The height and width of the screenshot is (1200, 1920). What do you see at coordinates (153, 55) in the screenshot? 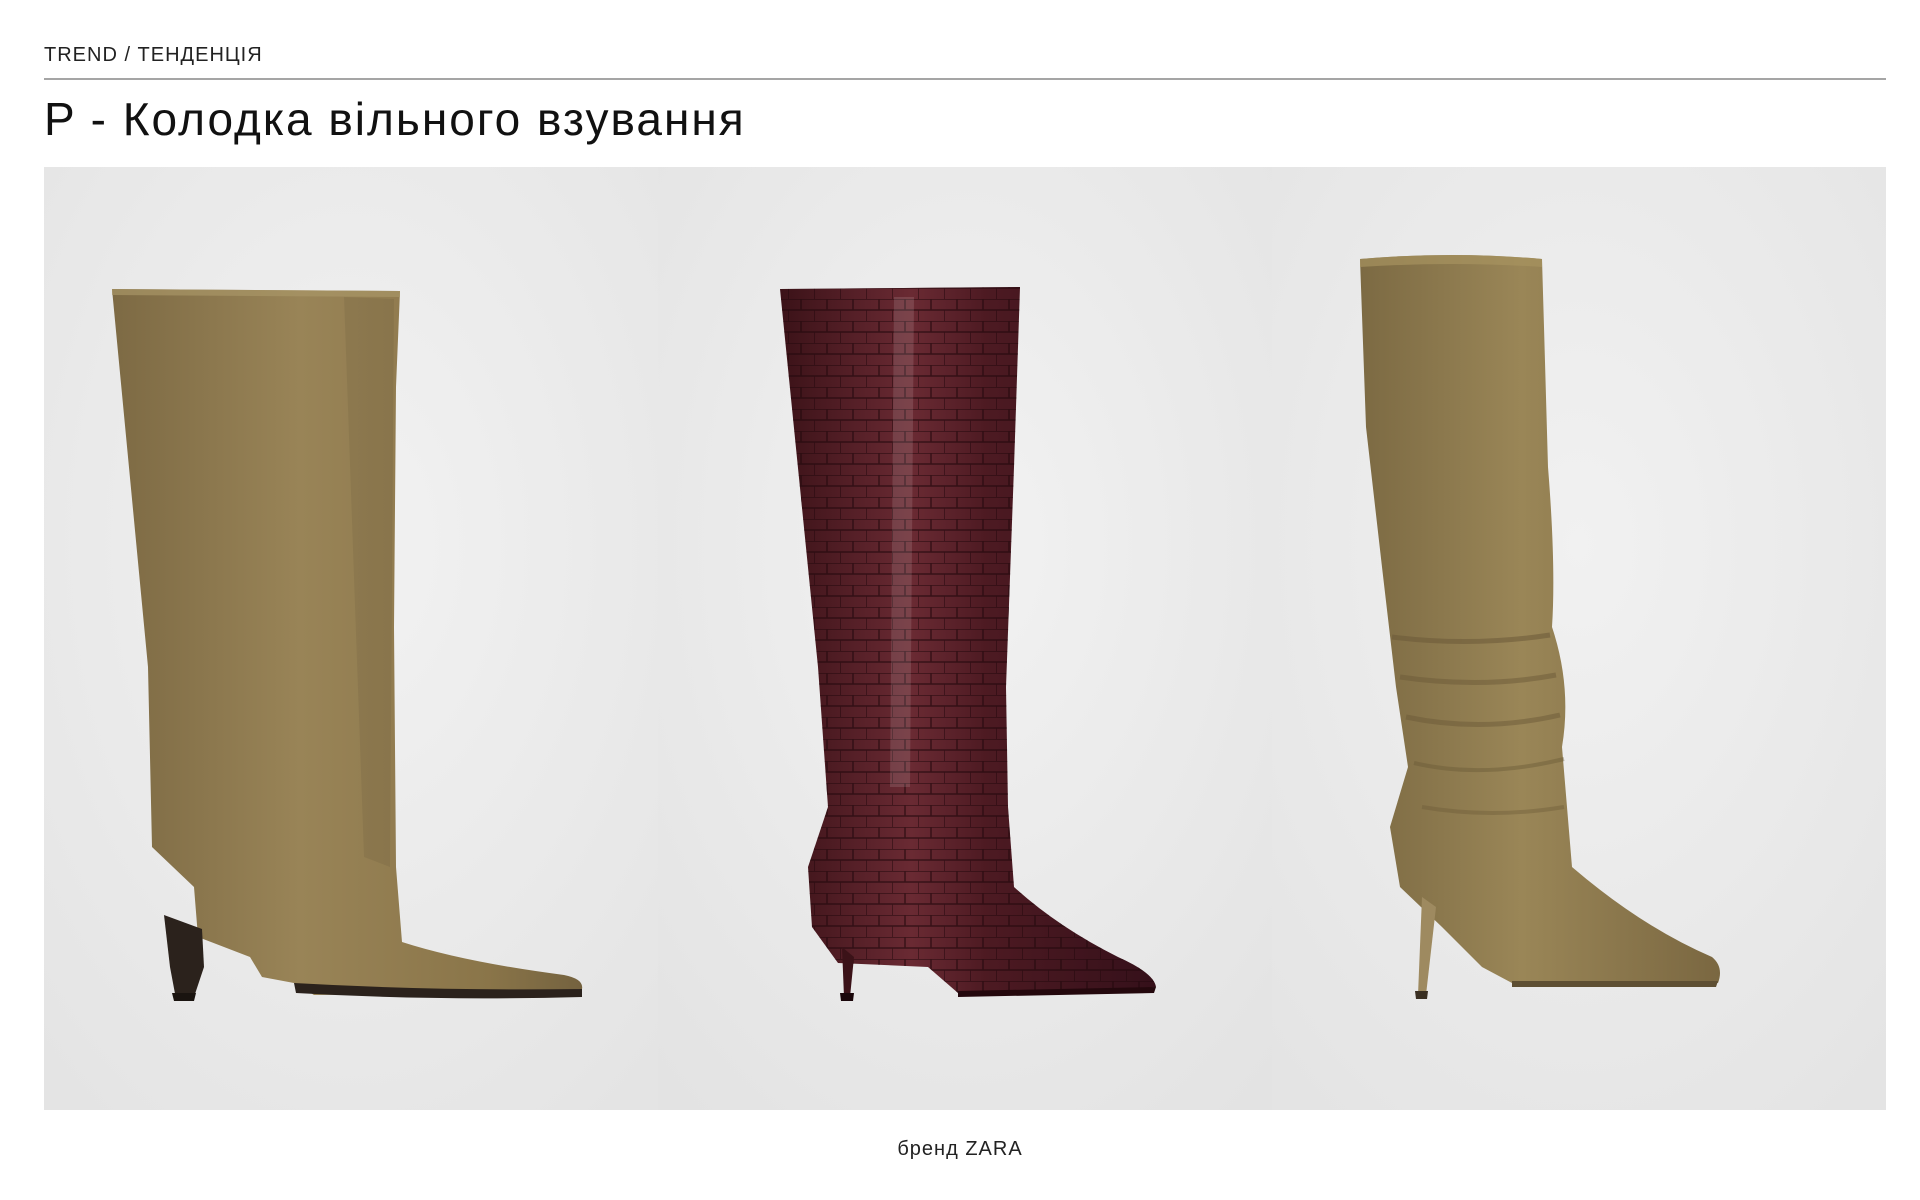
I see `section-label: TREND / ТЕНДЕНЦІЯ` at bounding box center [153, 55].